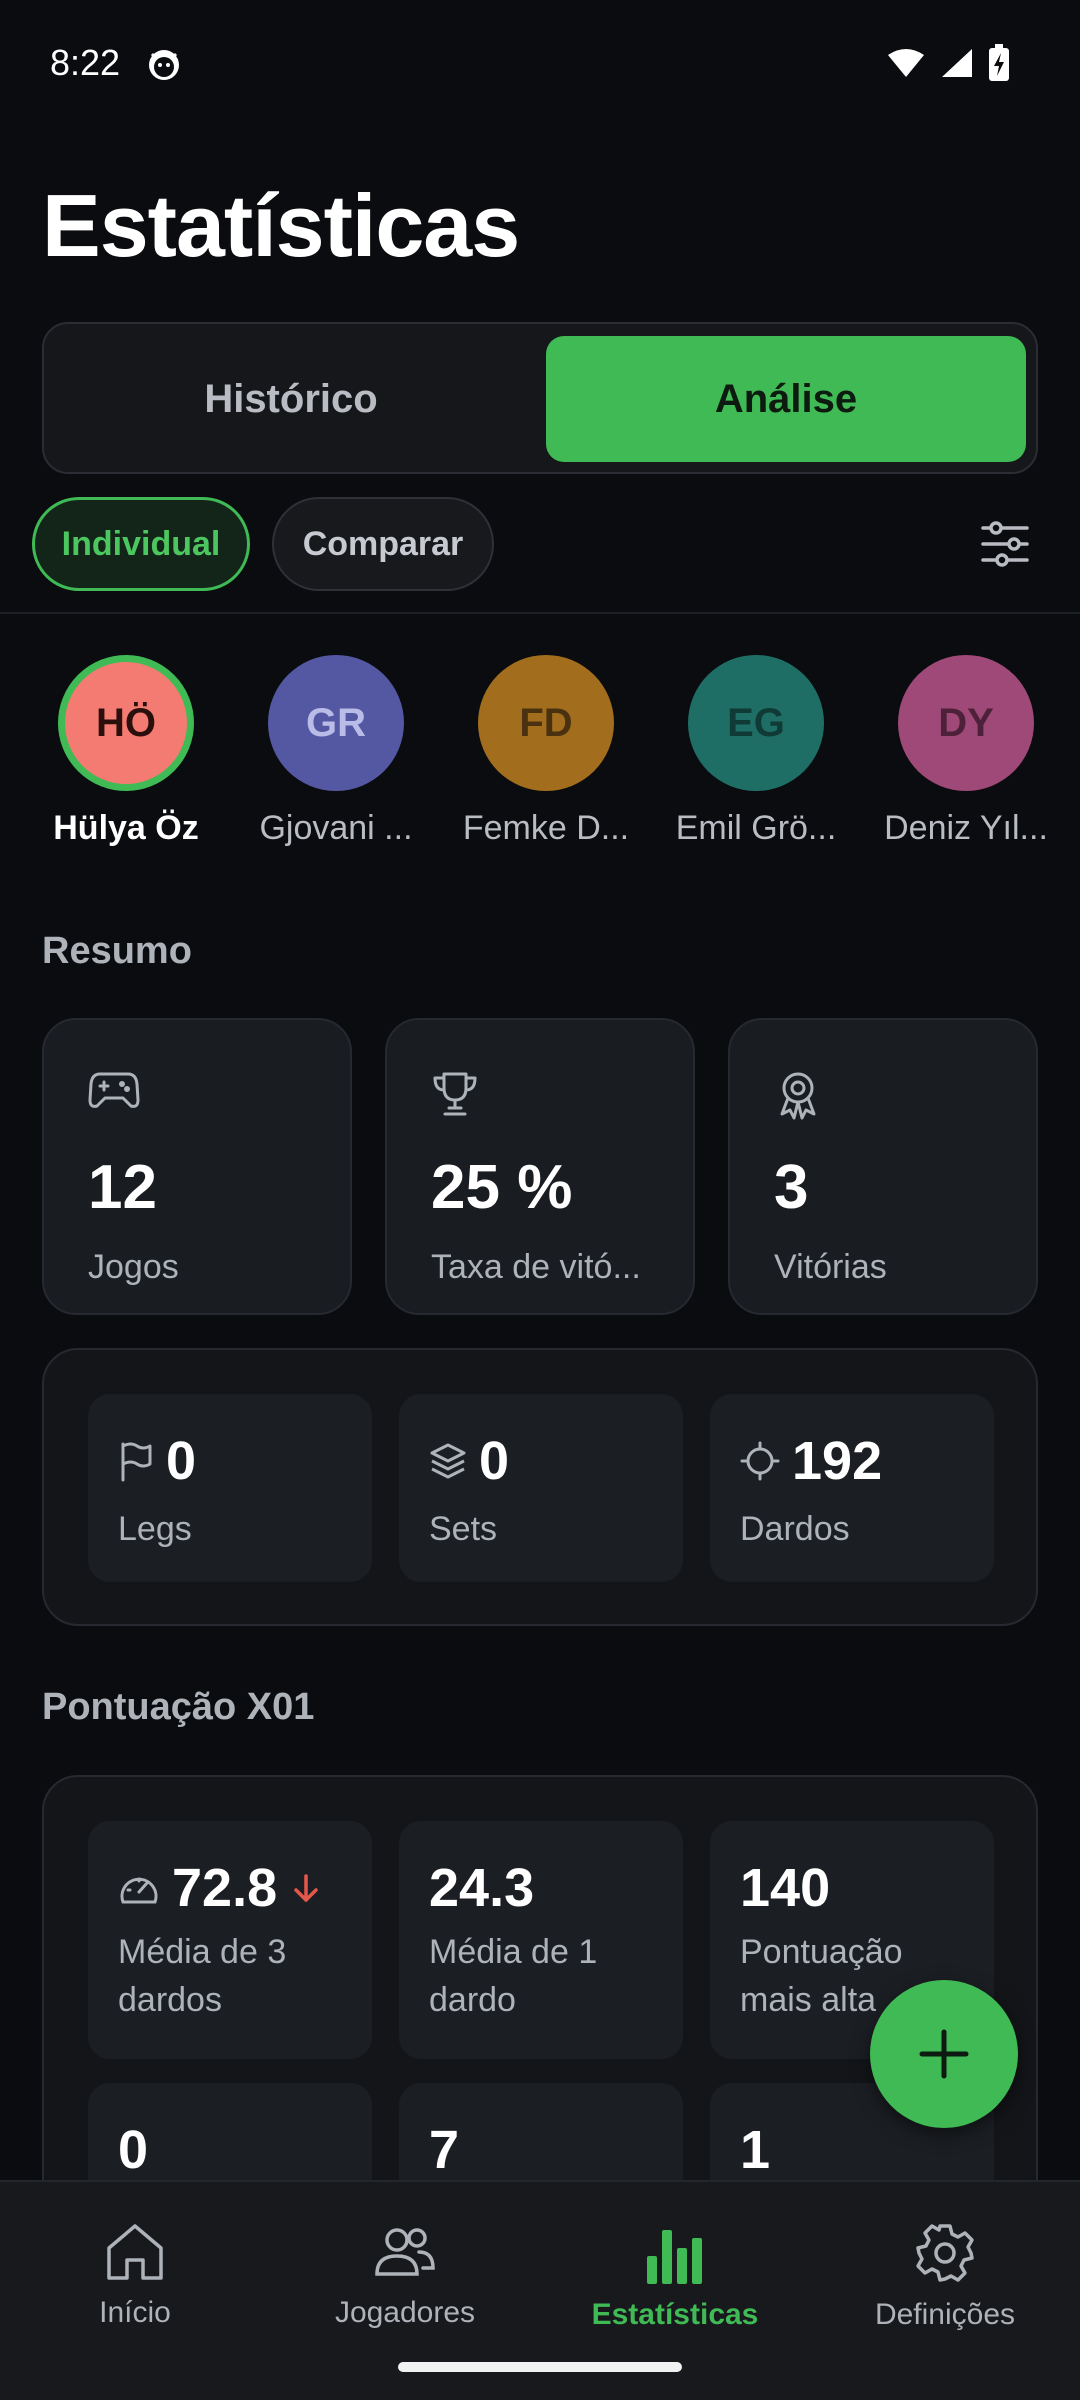 The width and height of the screenshot is (1080, 2400). What do you see at coordinates (513, 1952) in the screenshot?
I see `label-line: Média de 1` at bounding box center [513, 1952].